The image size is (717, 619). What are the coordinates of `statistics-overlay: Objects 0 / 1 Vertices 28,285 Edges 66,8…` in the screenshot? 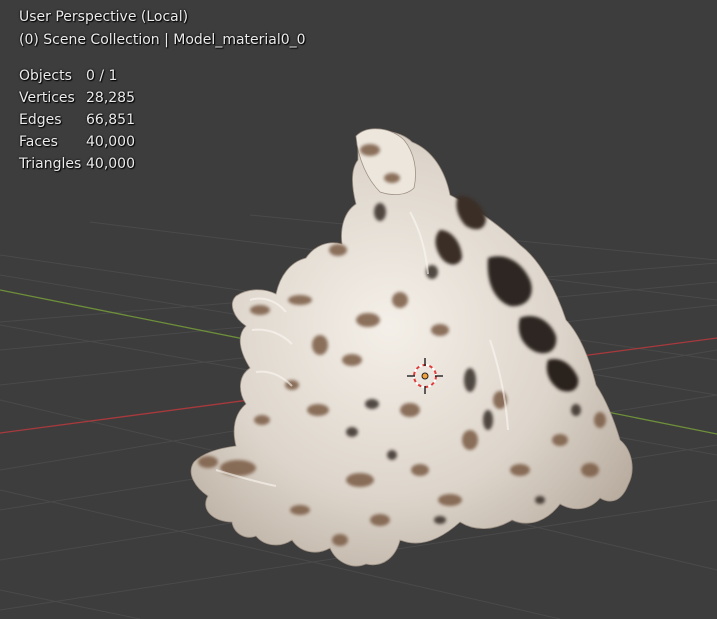 It's located at (77, 120).